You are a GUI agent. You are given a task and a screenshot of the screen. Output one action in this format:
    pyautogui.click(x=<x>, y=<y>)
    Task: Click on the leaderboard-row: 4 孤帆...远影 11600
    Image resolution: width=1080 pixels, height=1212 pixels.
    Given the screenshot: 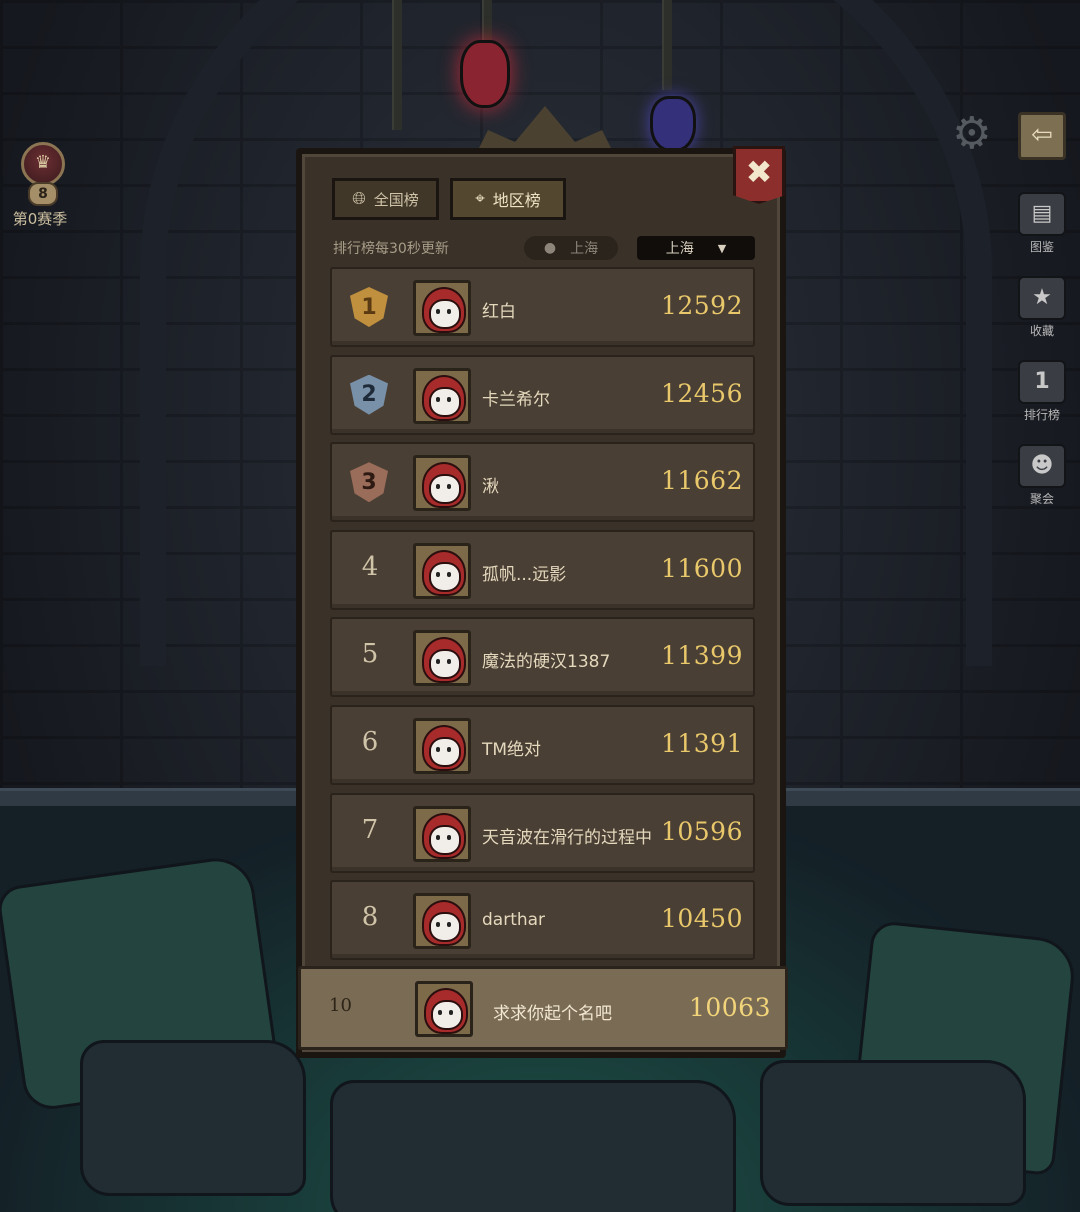 What is the action you would take?
    pyautogui.click(x=542, y=569)
    